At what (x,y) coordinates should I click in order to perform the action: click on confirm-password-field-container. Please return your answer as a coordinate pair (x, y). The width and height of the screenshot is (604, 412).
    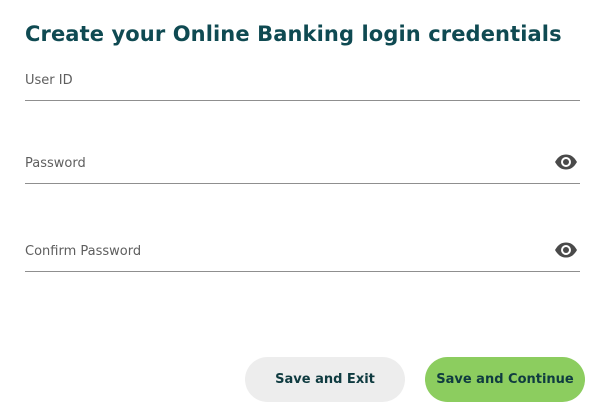
    Looking at the image, I should click on (302, 251).